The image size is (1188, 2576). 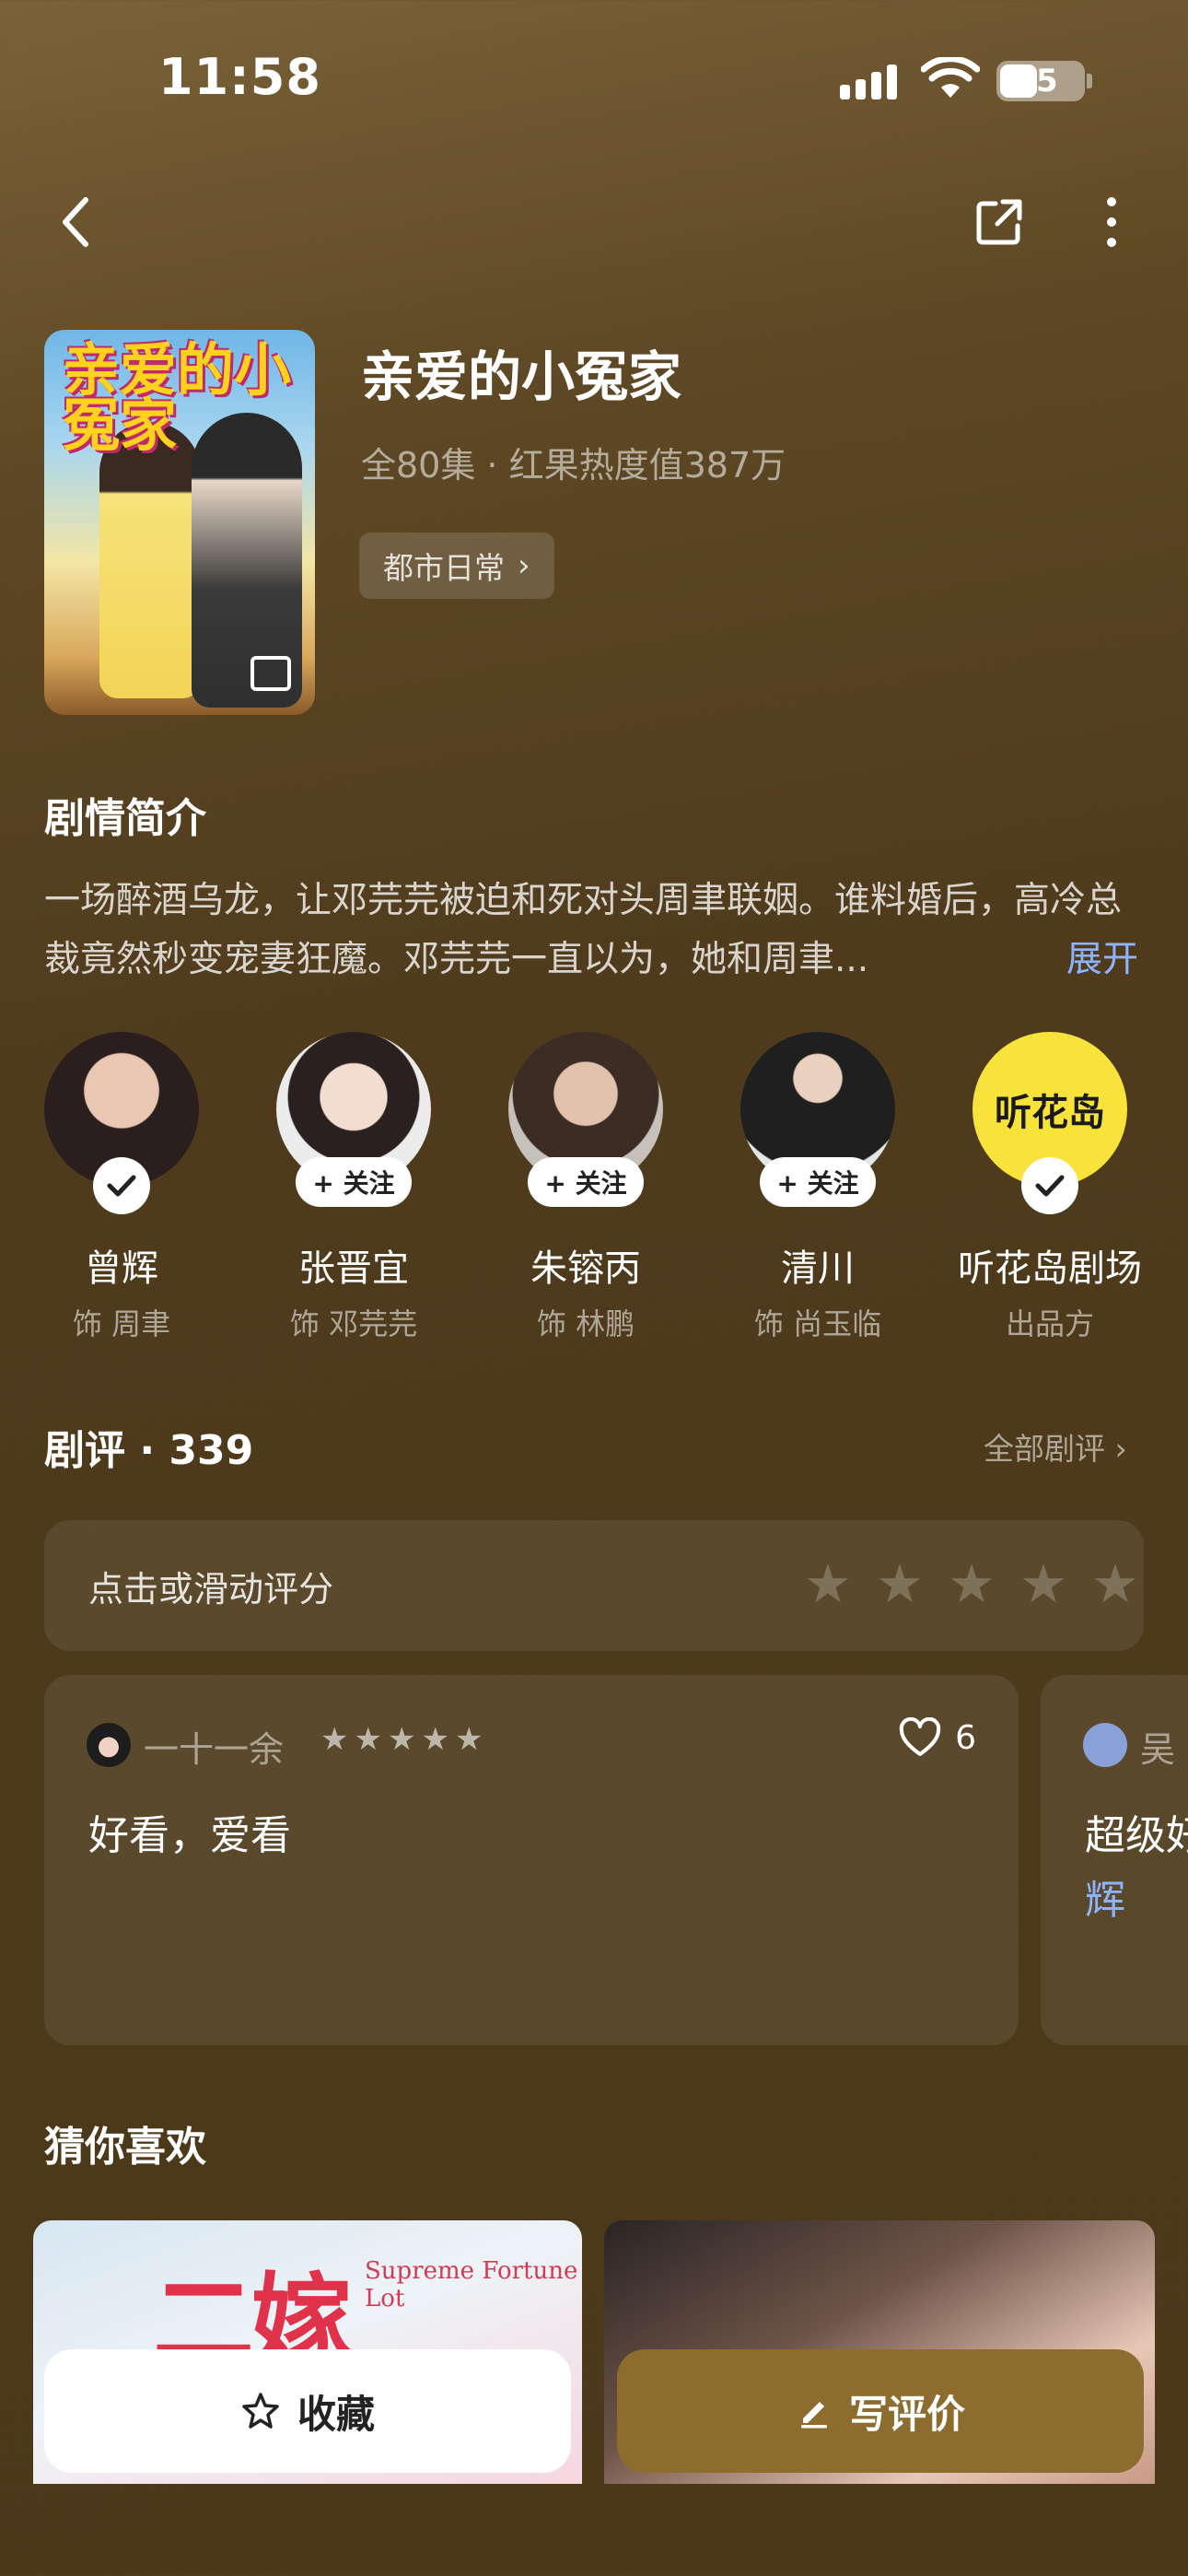 What do you see at coordinates (121, 1268) in the screenshot?
I see `cast-name: 曾辉` at bounding box center [121, 1268].